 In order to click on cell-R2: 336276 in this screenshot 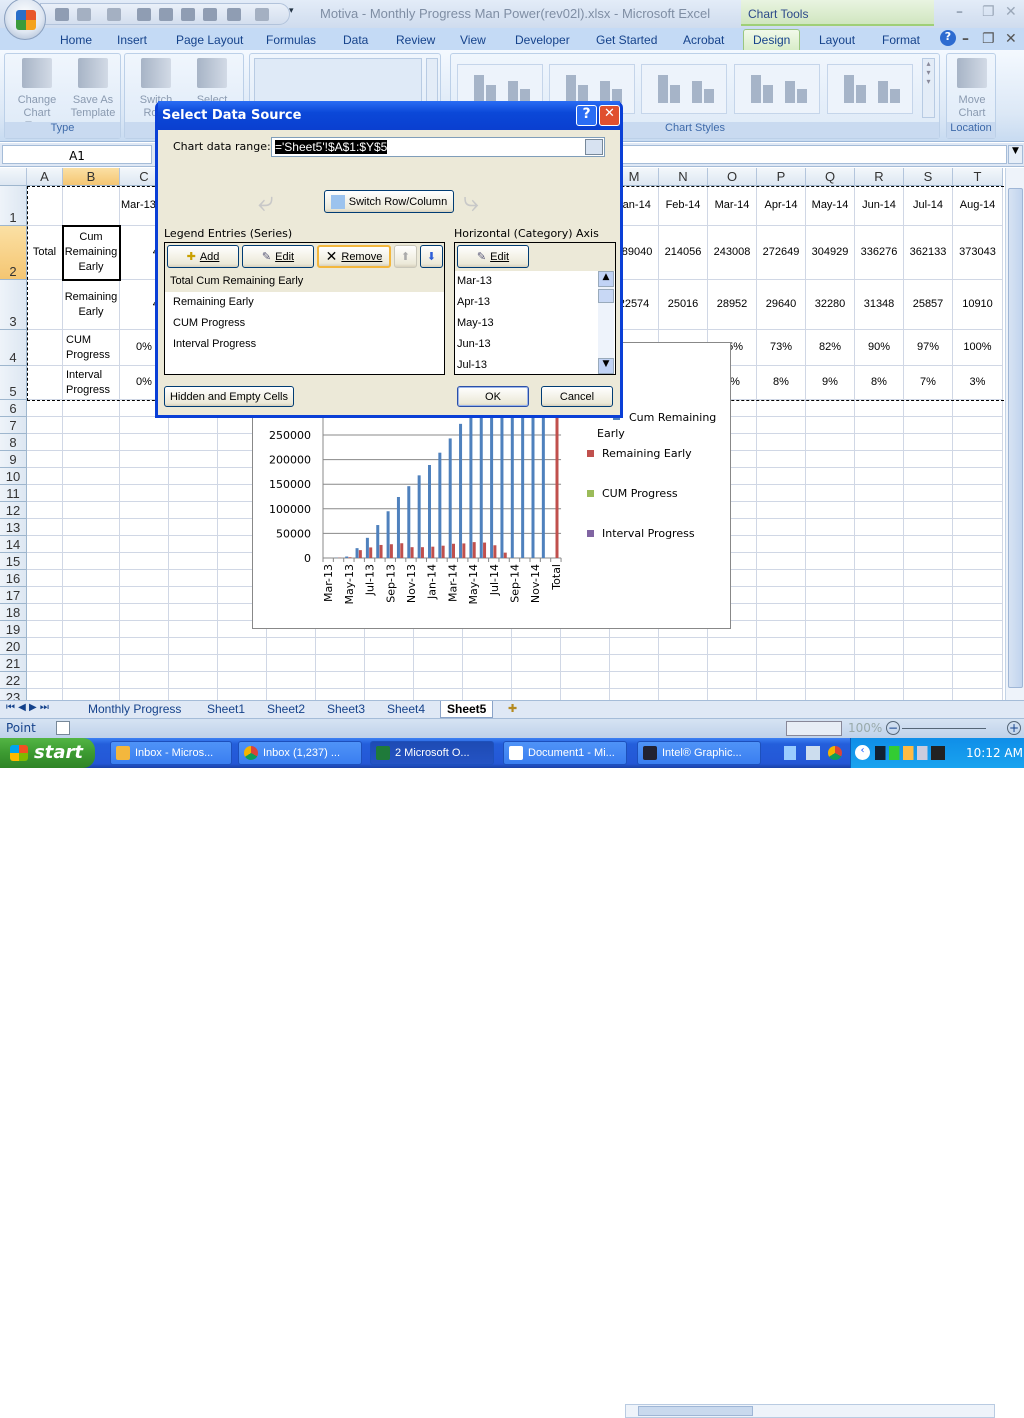, I will do `click(879, 253)`.